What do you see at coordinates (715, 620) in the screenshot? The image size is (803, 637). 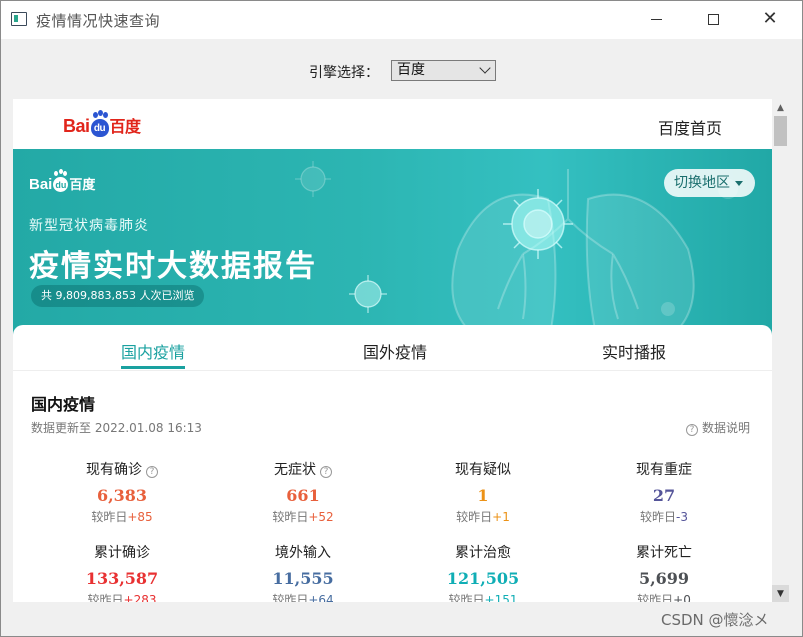 I see `csdn-watermark: CSDN @懷淰メ` at bounding box center [715, 620].